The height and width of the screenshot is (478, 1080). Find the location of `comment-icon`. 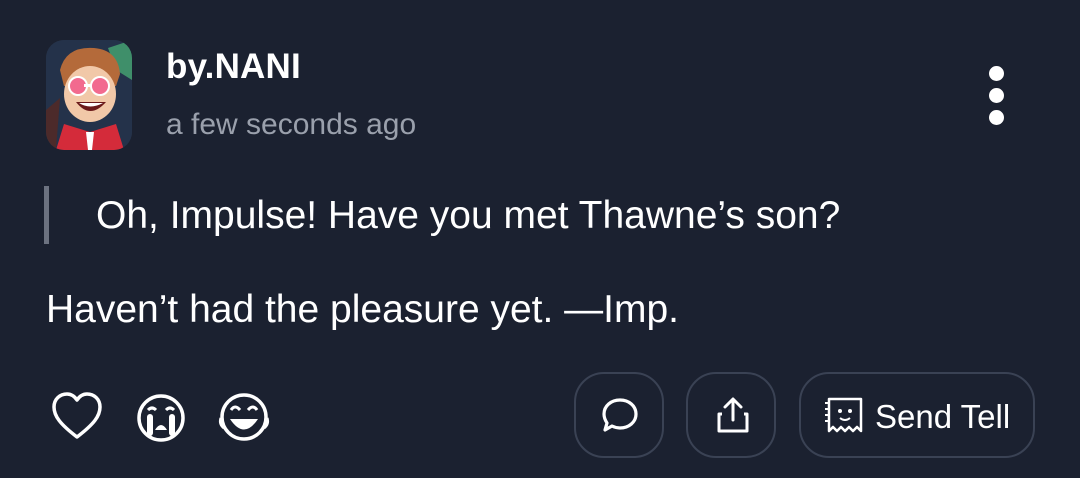

comment-icon is located at coordinates (620, 415).